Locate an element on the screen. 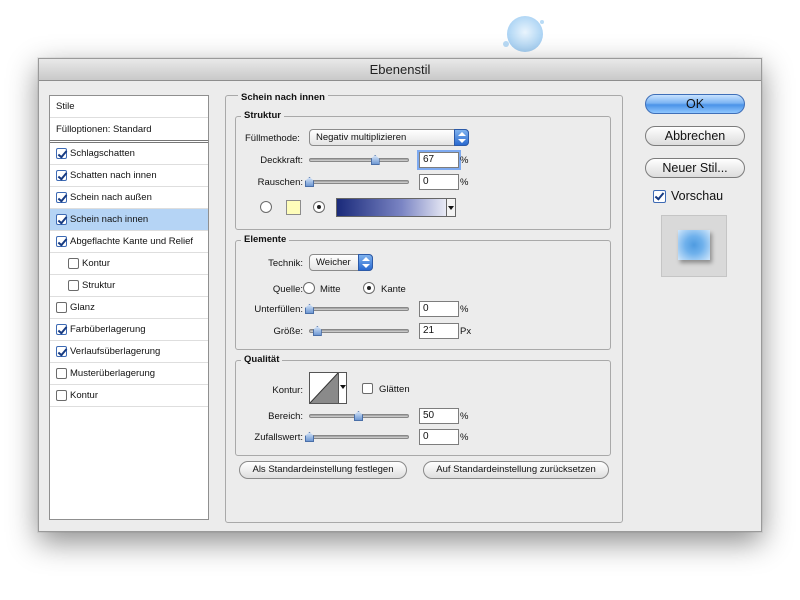 This screenshot has width=800, height=600. preview-thumbnail is located at coordinates (694, 245).